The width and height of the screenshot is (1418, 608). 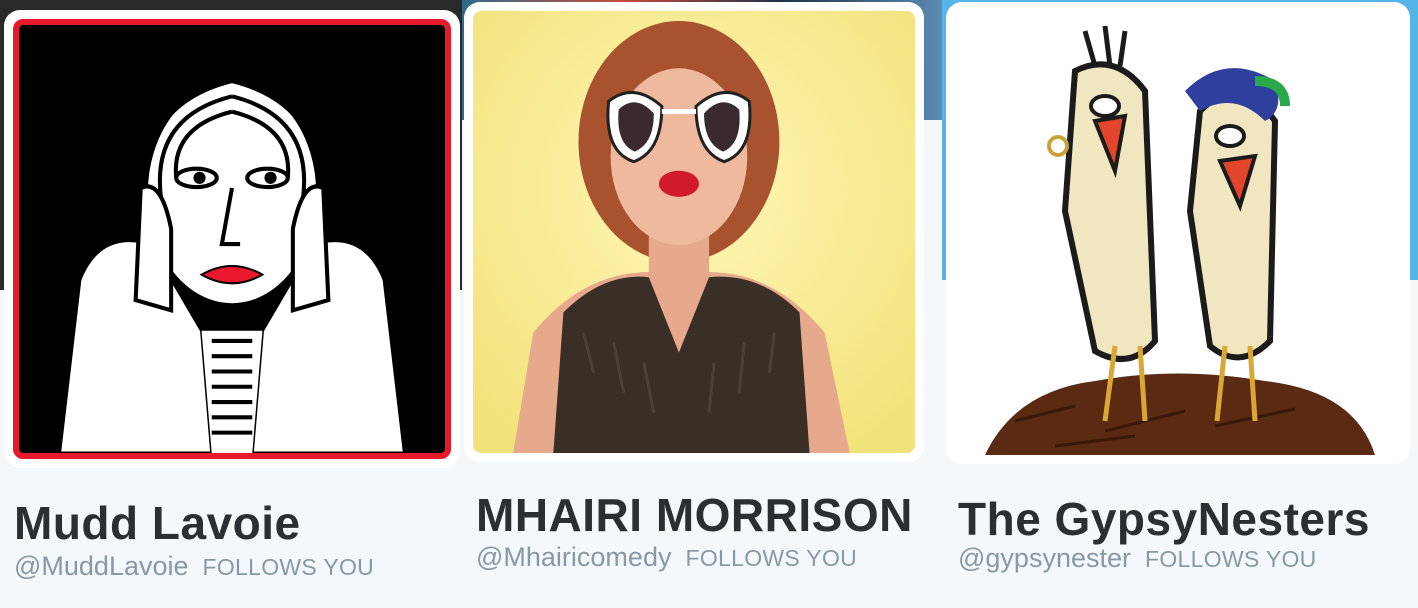 What do you see at coordinates (1164, 519) in the screenshot?
I see `profile-name: The GypsyNesters` at bounding box center [1164, 519].